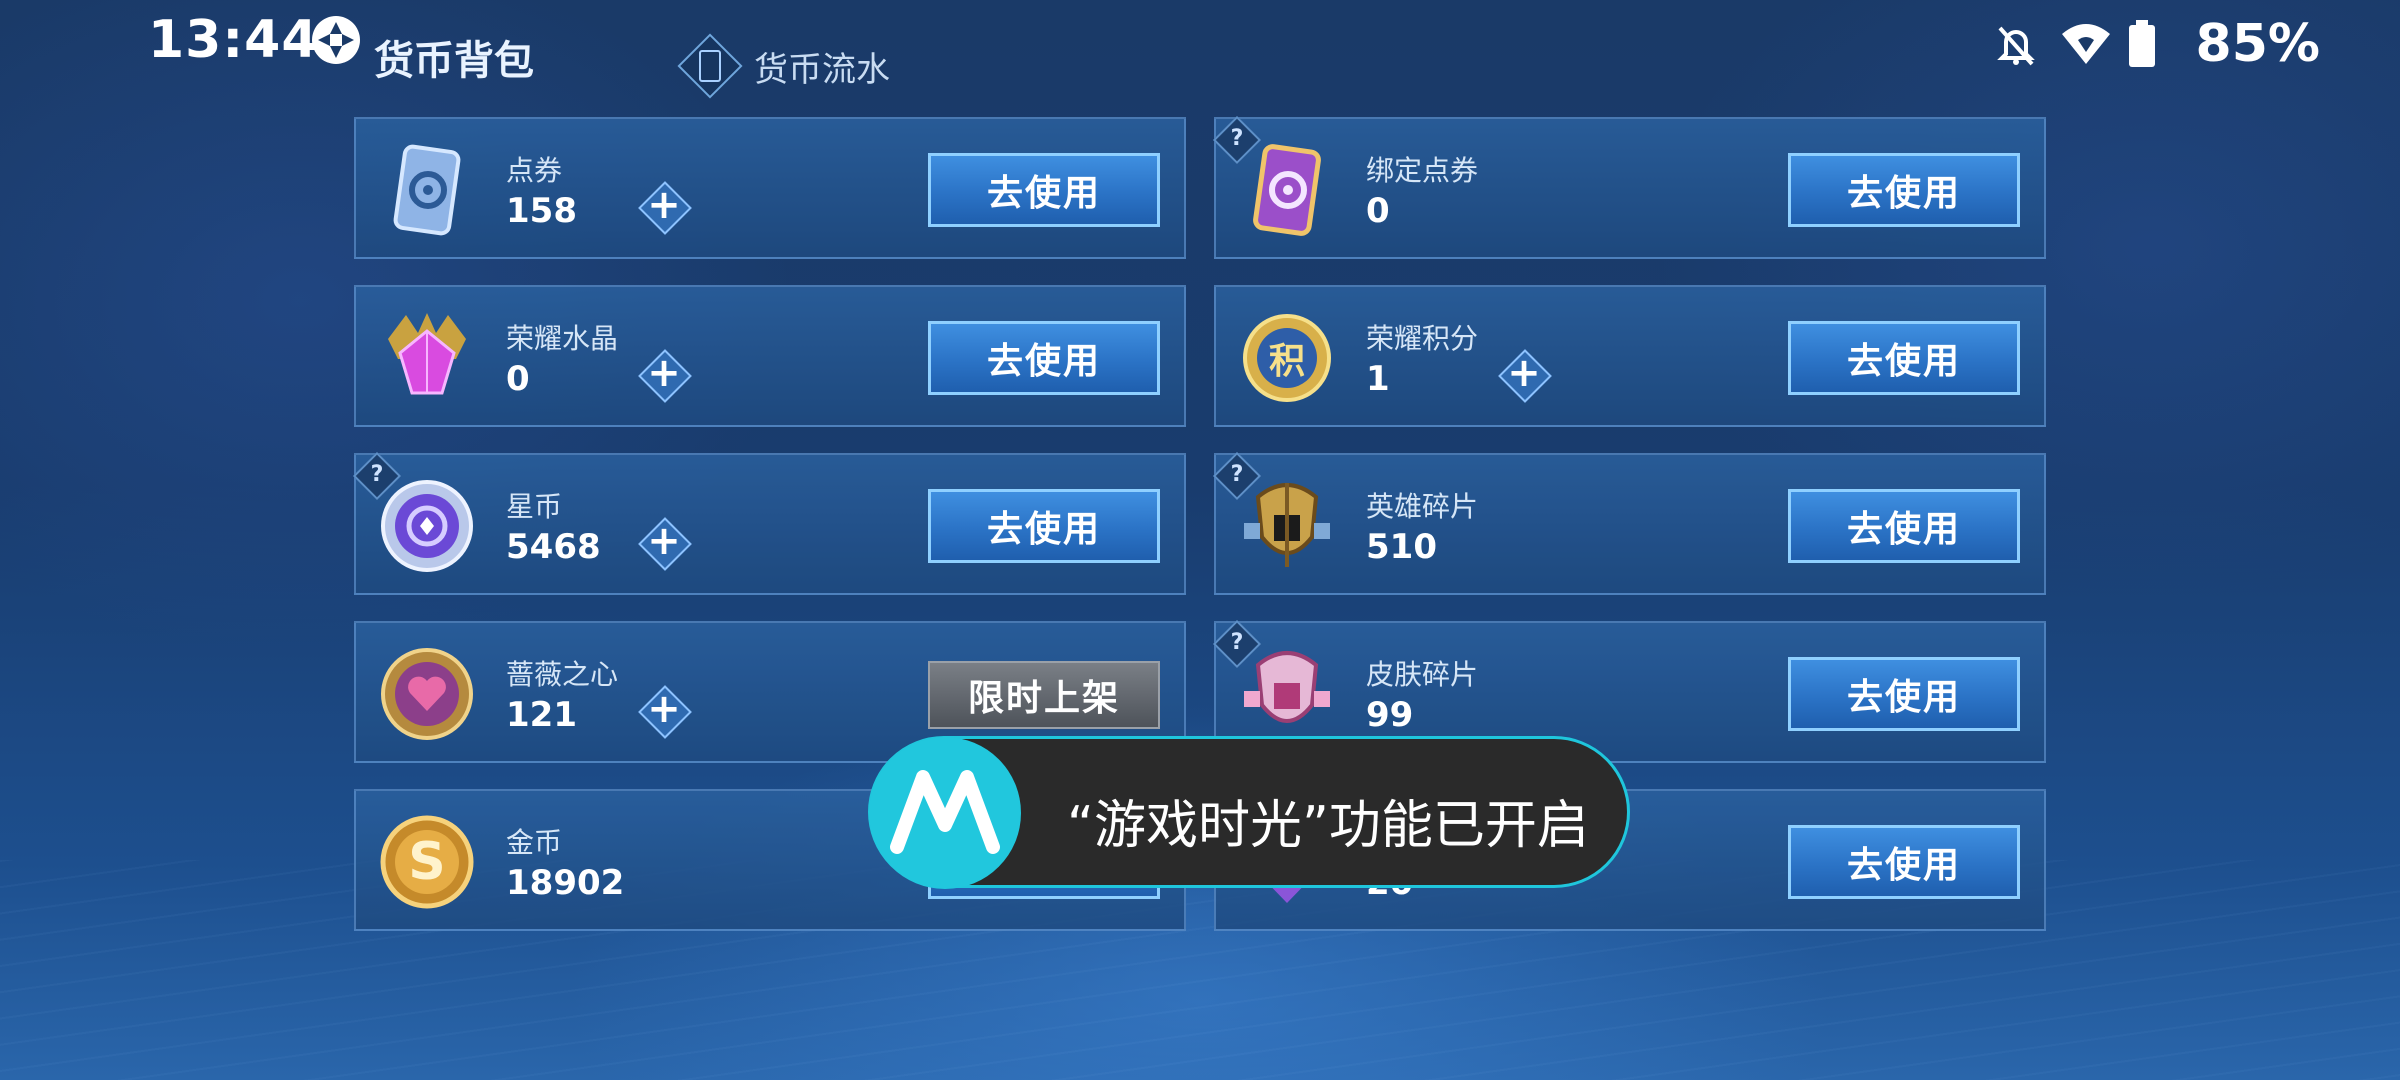  What do you see at coordinates (541, 211) in the screenshot?
I see `currency-amount: 158` at bounding box center [541, 211].